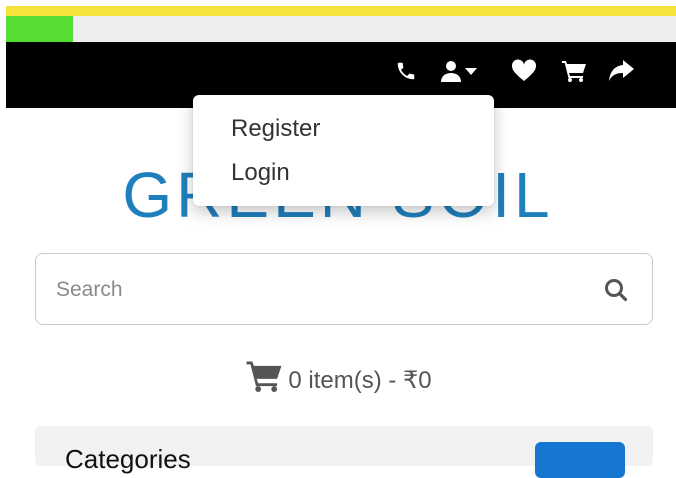 The image size is (676, 478). I want to click on search-icon, so click(616, 290).